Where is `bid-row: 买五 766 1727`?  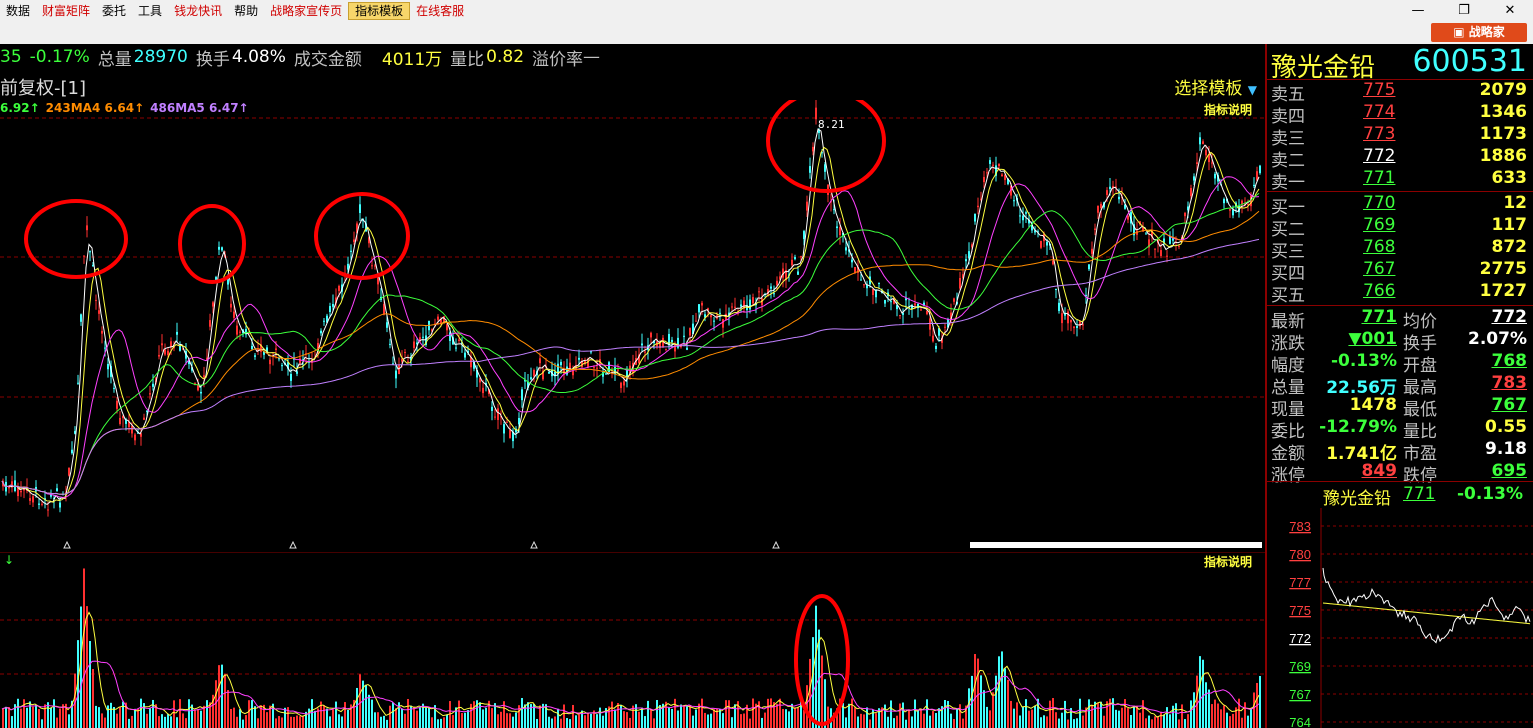 bid-row: 买五 766 1727 is located at coordinates (1400, 293).